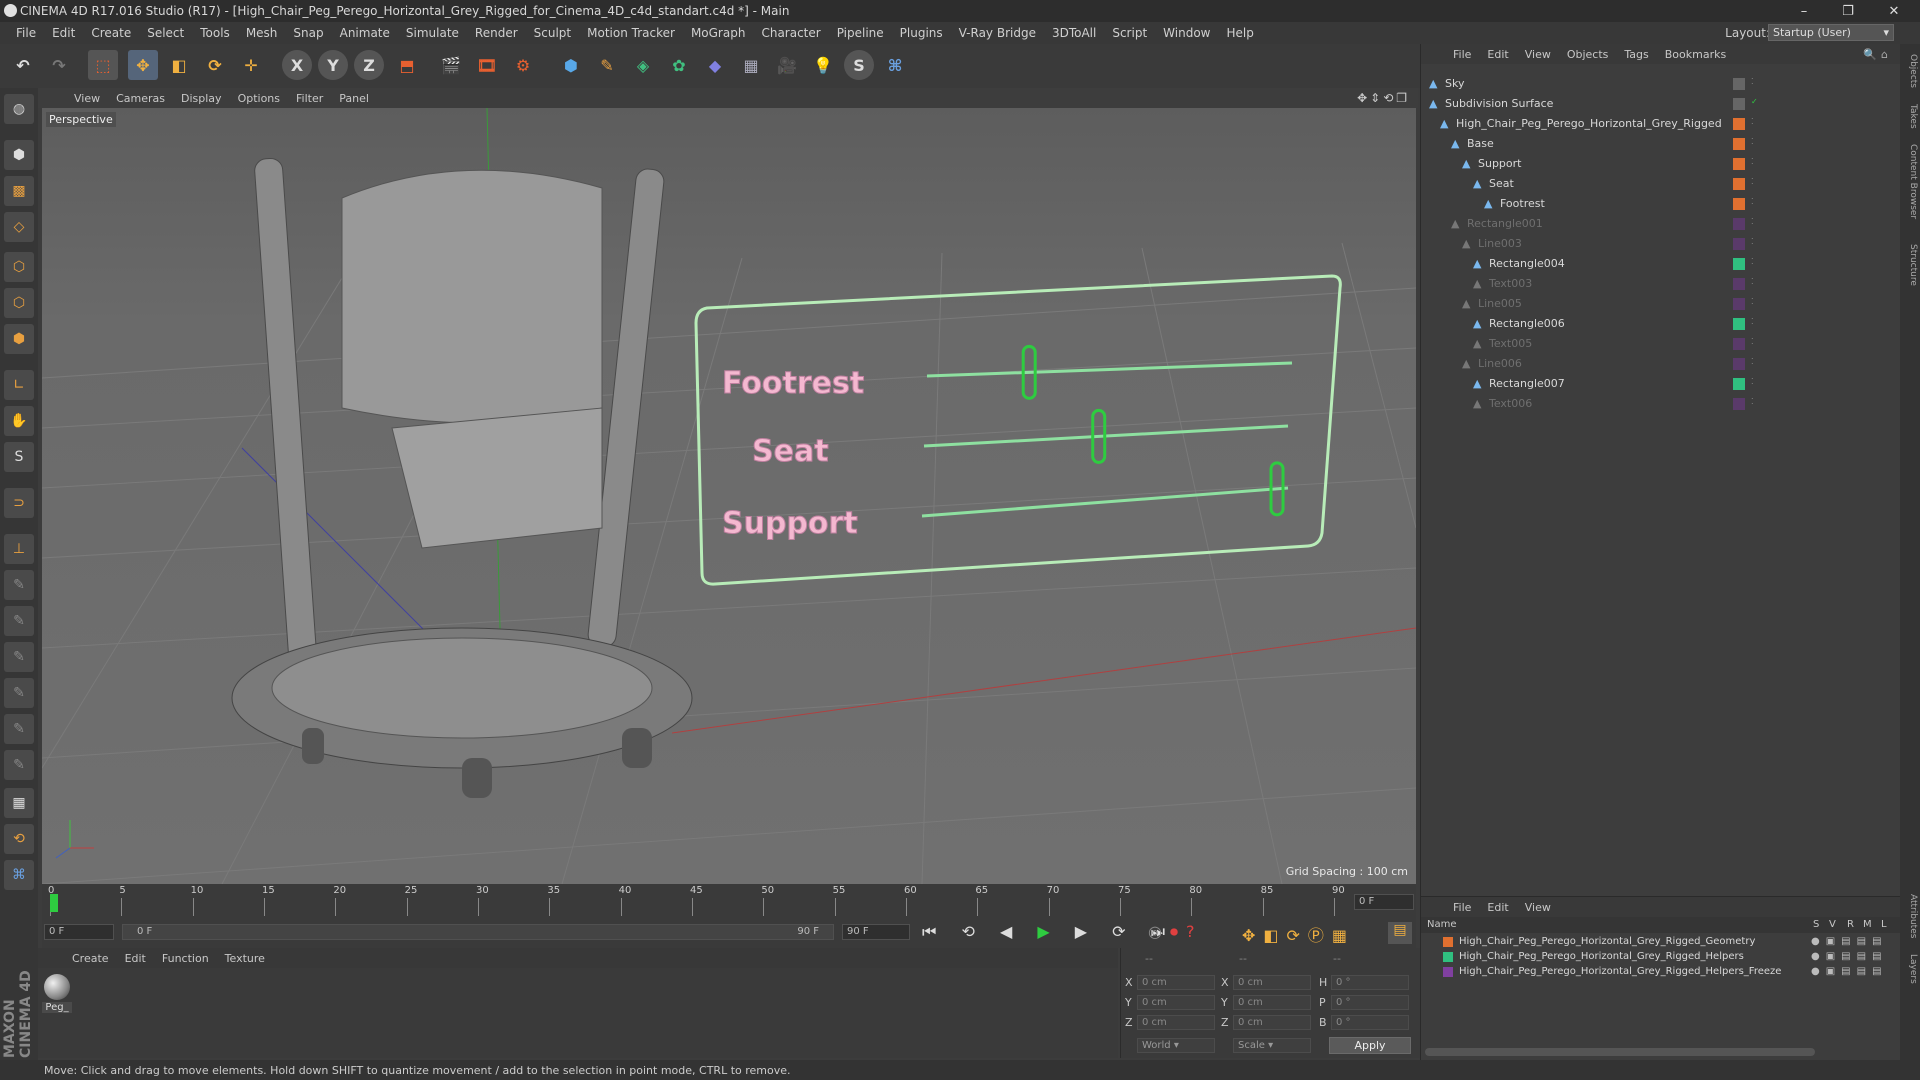 Image resolution: width=1920 pixels, height=1080 pixels. Describe the element at coordinates (1370, 1002) in the screenshot. I see `rotation-p-field: 0 °` at that location.